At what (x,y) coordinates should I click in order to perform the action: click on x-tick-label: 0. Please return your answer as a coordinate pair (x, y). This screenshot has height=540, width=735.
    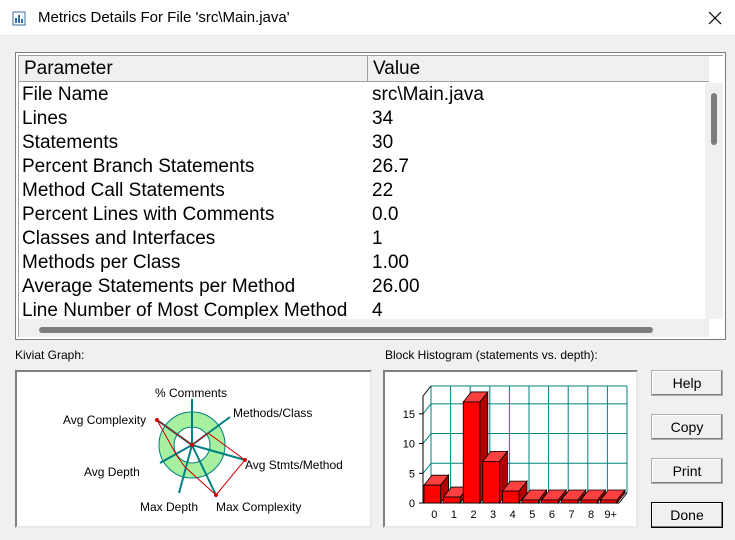
    Looking at the image, I should click on (434, 515).